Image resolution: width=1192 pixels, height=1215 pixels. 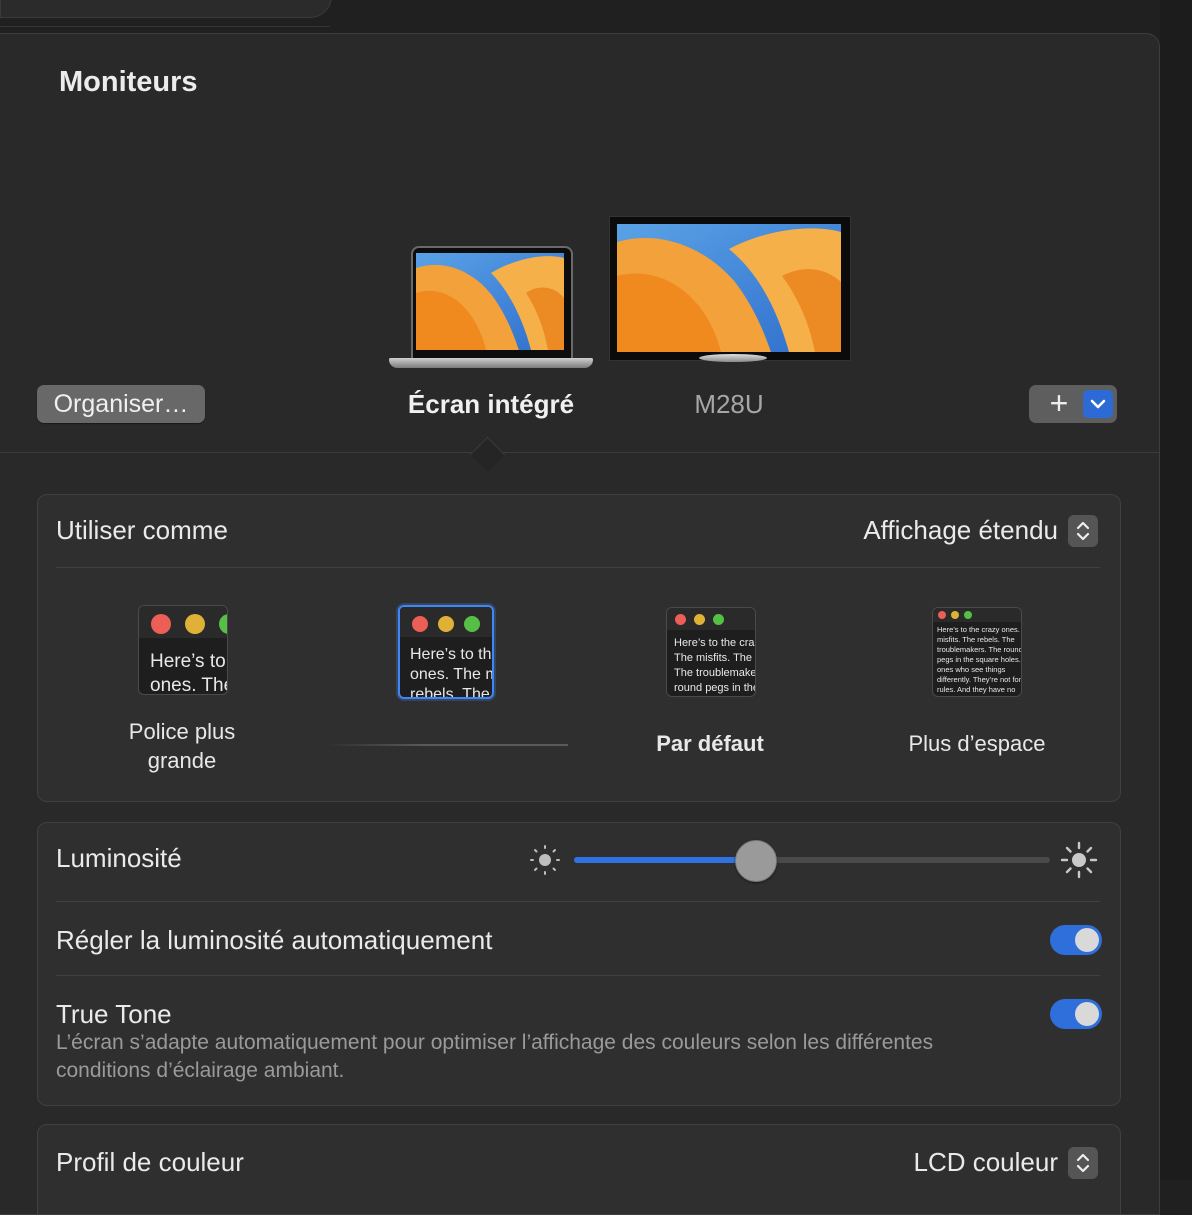 I want to click on page-title: Moniteurs, so click(x=128, y=82).